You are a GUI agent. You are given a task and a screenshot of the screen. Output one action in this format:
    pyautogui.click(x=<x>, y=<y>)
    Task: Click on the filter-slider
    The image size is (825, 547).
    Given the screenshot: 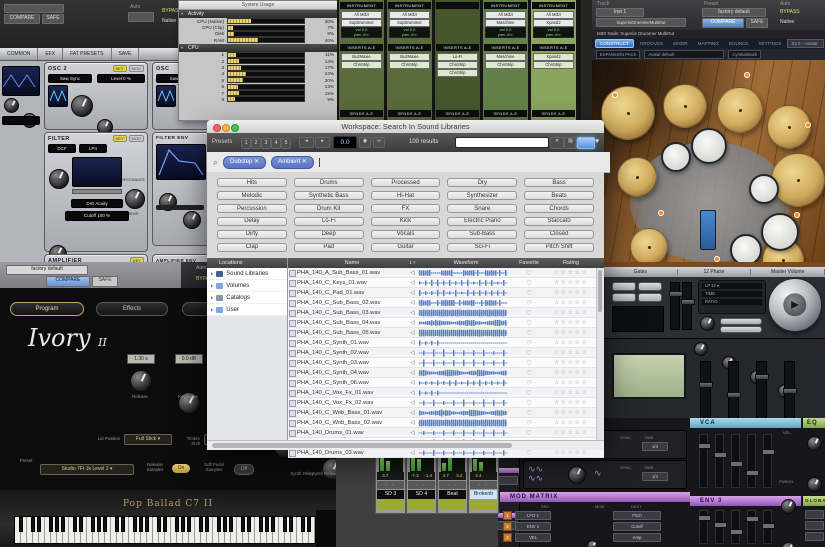 What is the action you would take?
    pyautogui.click(x=97, y=191)
    